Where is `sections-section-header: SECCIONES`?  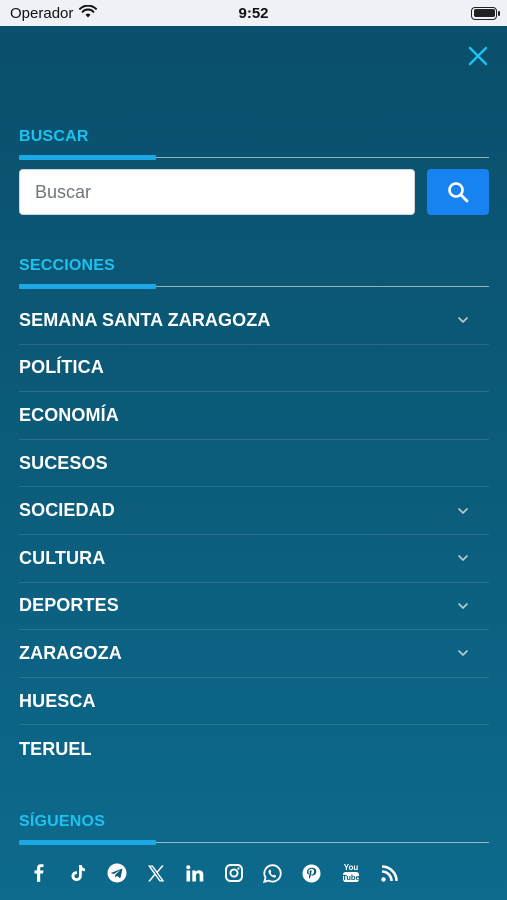
sections-section-header: SECCIONES is located at coordinates (254, 273).